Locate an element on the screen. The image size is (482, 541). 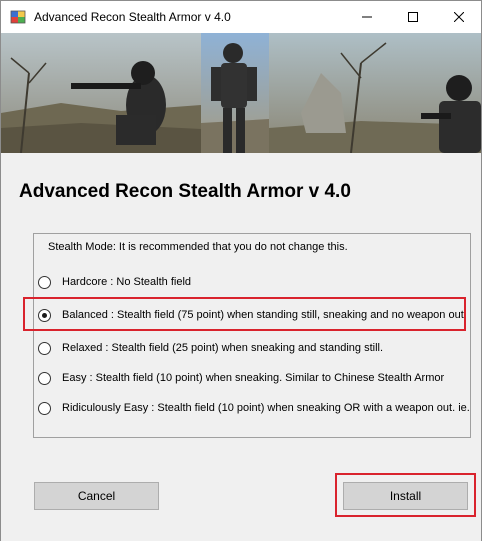
option-hardcore-label: Hardcore : No Stealth field is located at coordinates (127, 282).